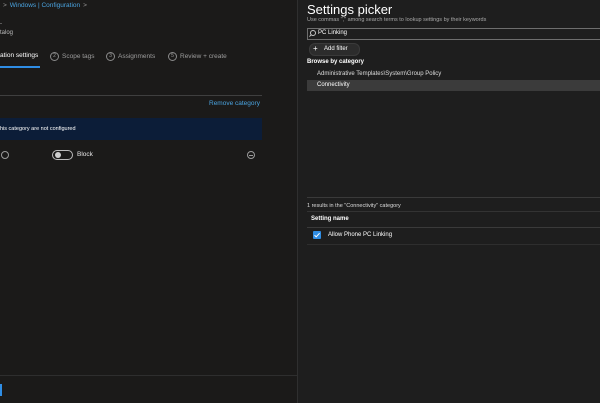  What do you see at coordinates (336, 62) in the screenshot?
I see `browse-by-category-heading: Browse by category` at bounding box center [336, 62].